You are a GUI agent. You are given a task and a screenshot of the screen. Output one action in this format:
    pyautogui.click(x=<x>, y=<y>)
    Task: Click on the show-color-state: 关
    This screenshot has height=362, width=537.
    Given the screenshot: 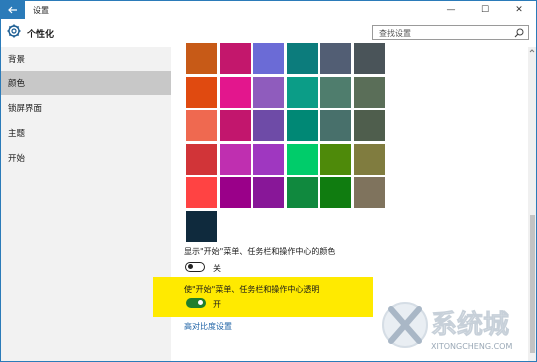 What is the action you would take?
    pyautogui.click(x=217, y=268)
    